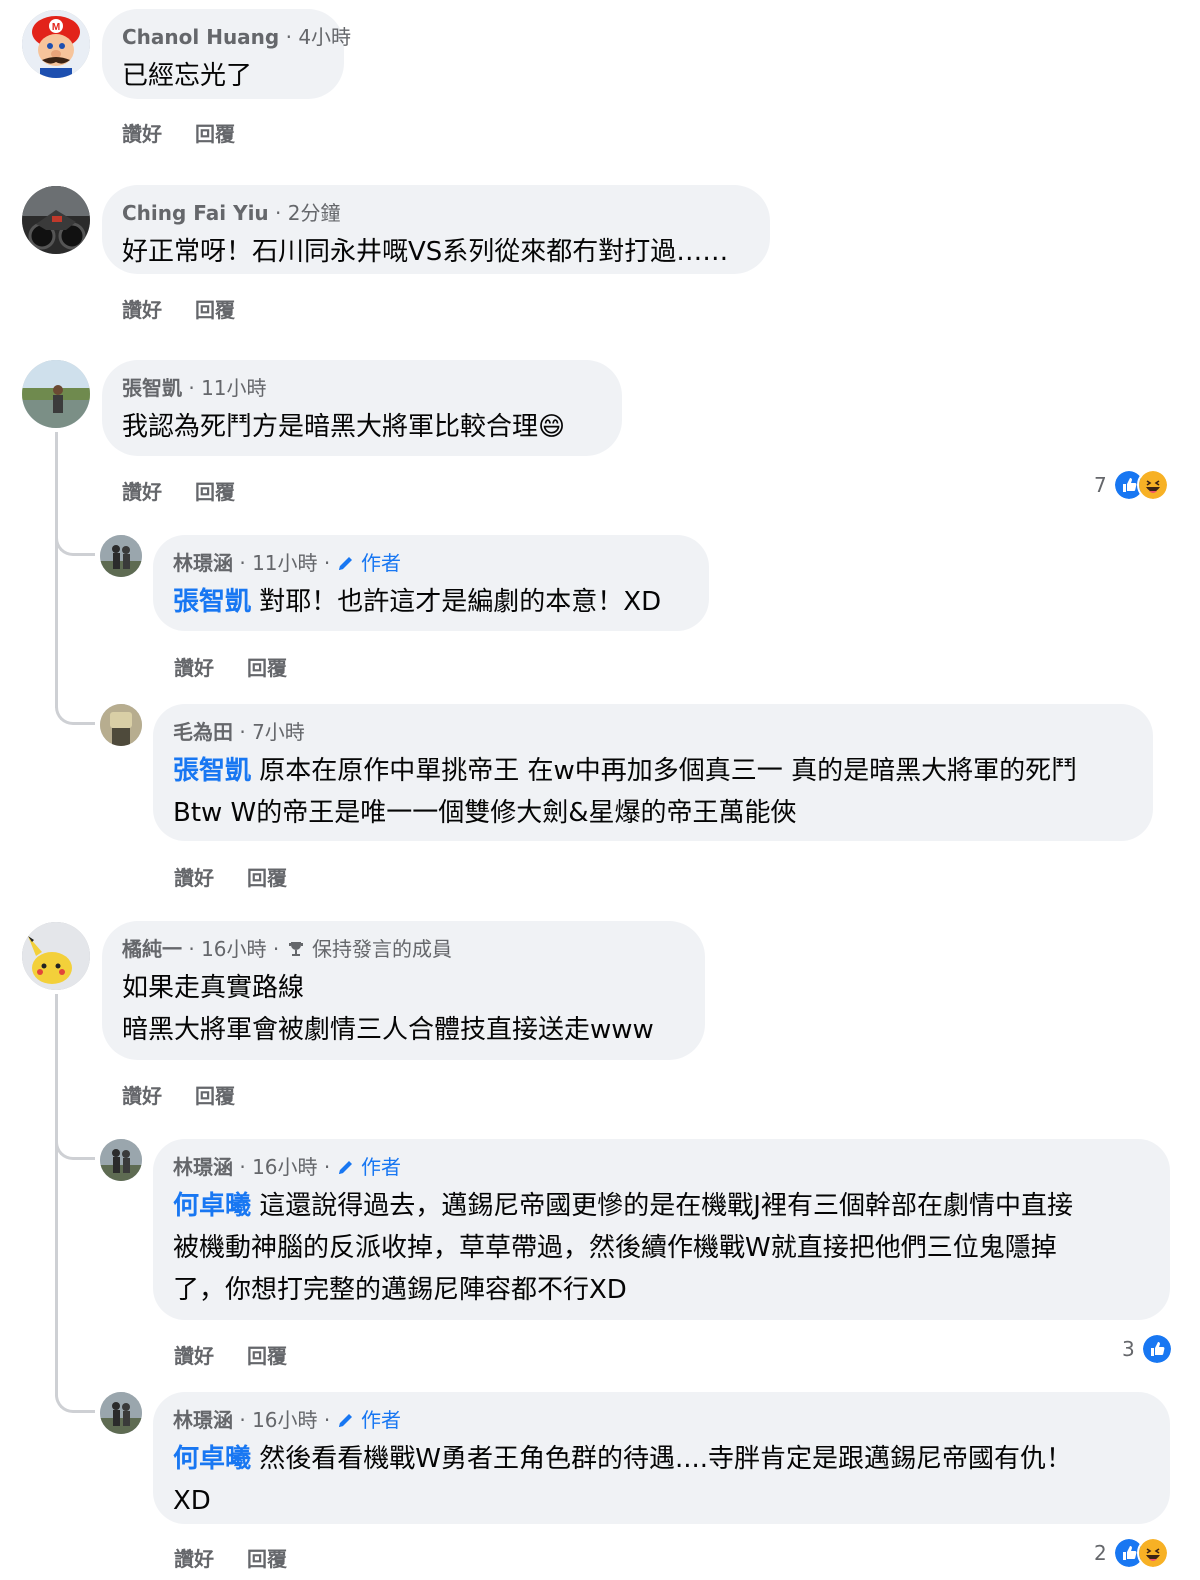  What do you see at coordinates (1131, 485) in the screenshot?
I see `reaction-summary: 7` at bounding box center [1131, 485].